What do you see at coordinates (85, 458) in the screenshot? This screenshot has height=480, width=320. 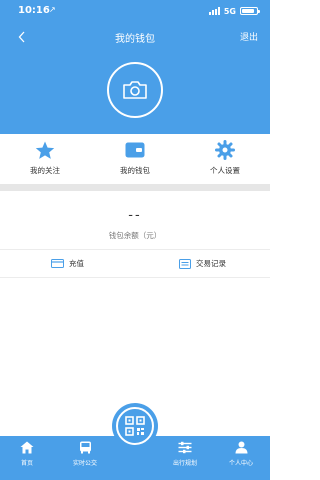 I see `tab-realtime-bus: 实时公交` at bounding box center [85, 458].